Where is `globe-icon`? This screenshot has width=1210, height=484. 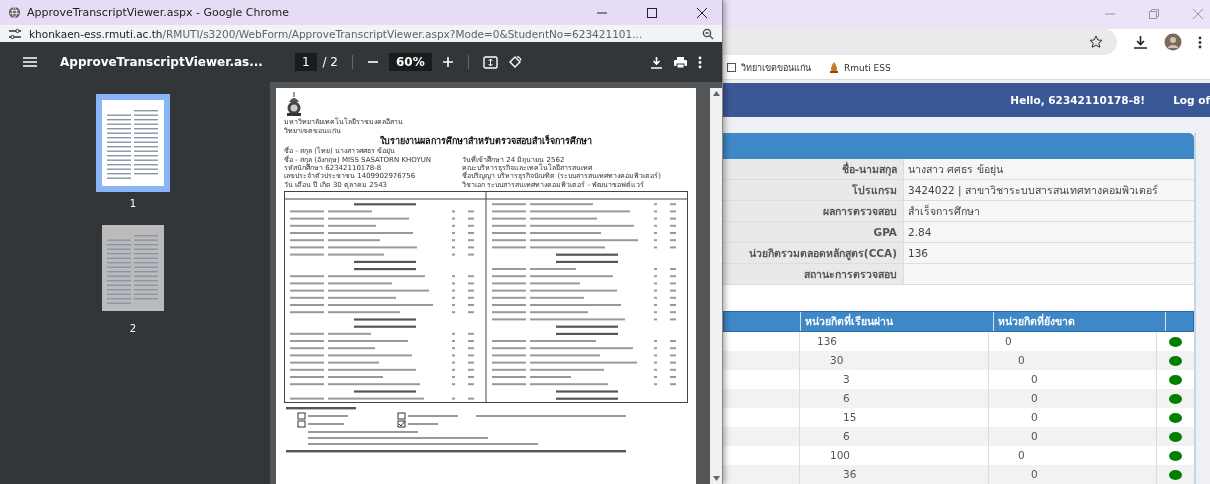 globe-icon is located at coordinates (14, 12).